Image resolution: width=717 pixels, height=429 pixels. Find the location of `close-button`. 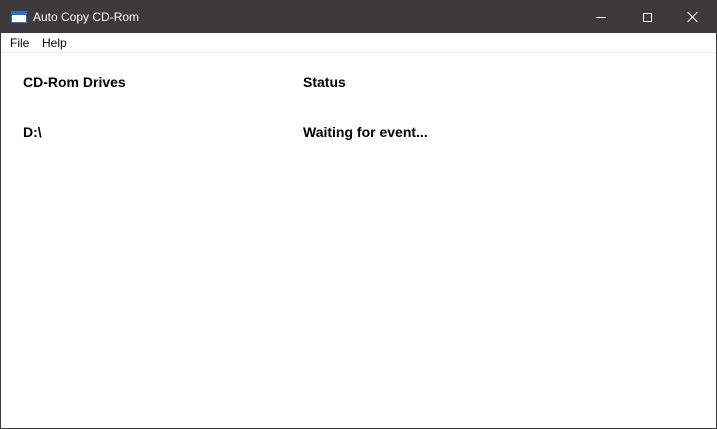

close-button is located at coordinates (693, 17).